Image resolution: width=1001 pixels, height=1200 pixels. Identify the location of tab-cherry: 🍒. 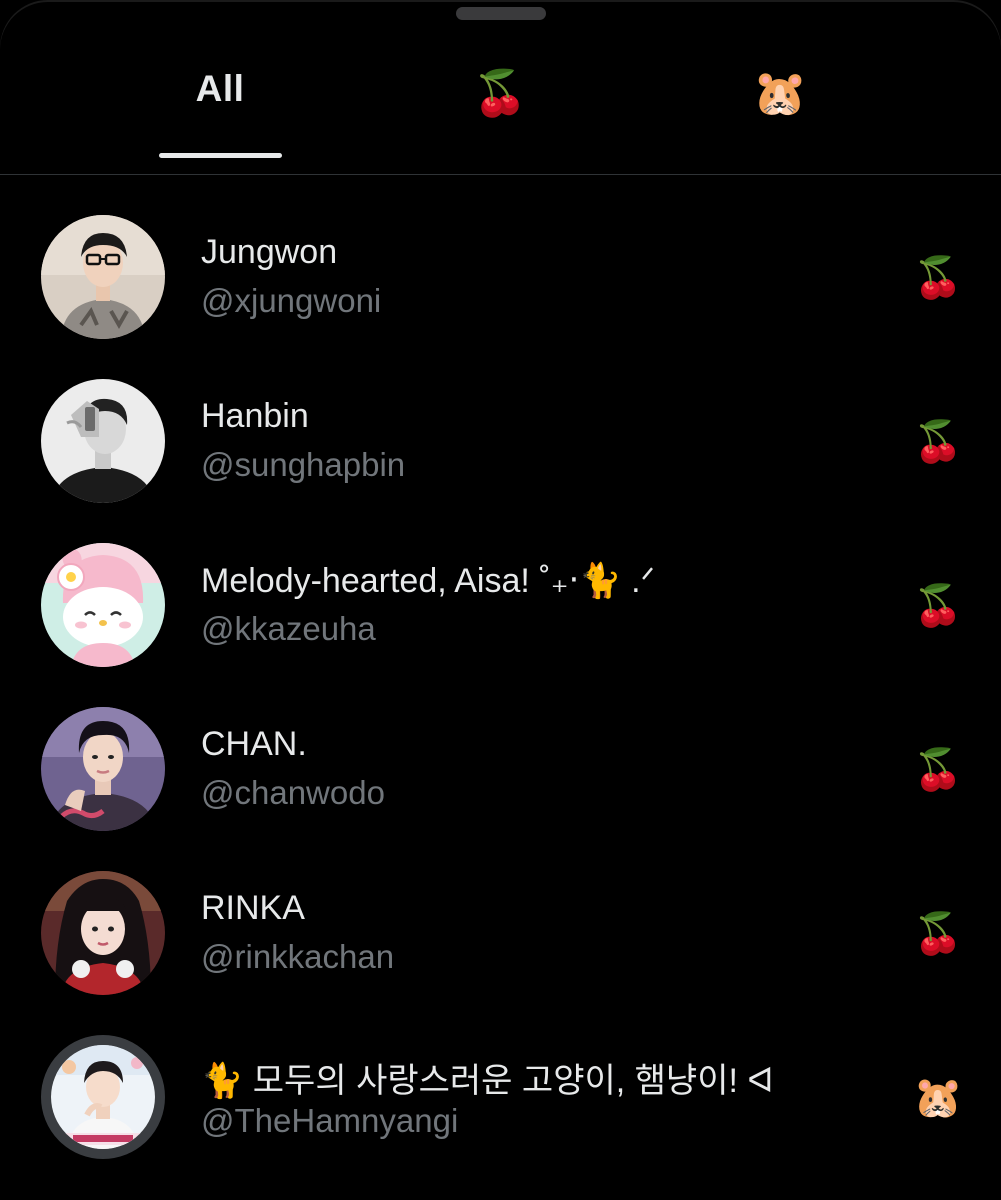
(500, 107).